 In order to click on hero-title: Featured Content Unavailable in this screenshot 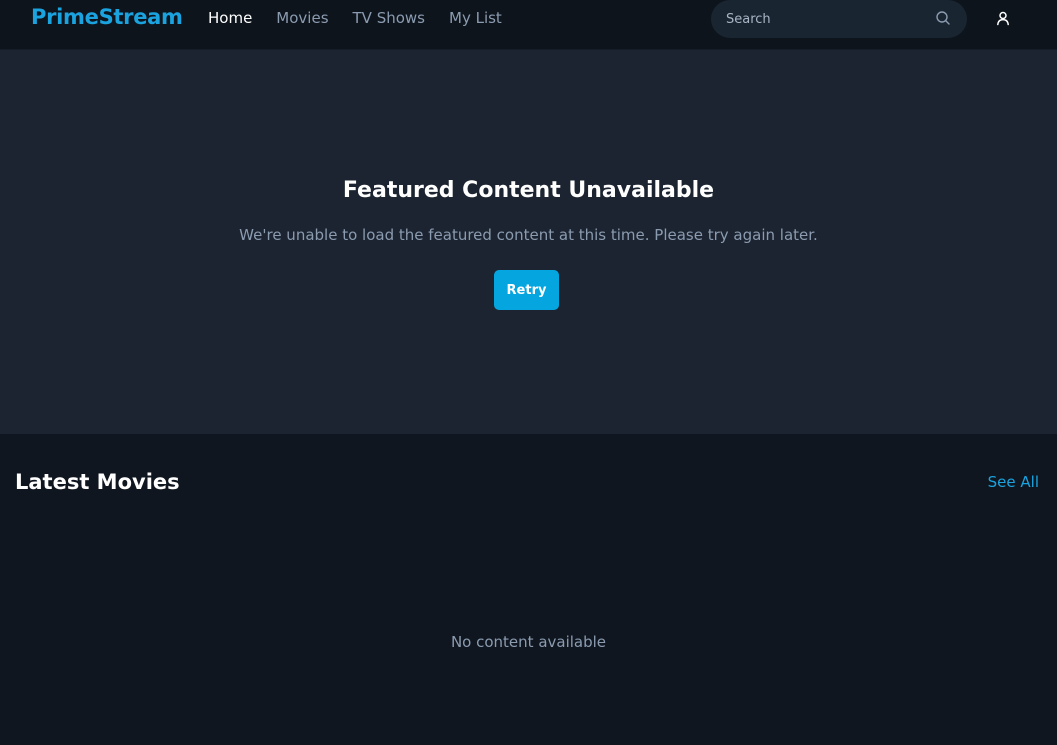, I will do `click(528, 190)`.